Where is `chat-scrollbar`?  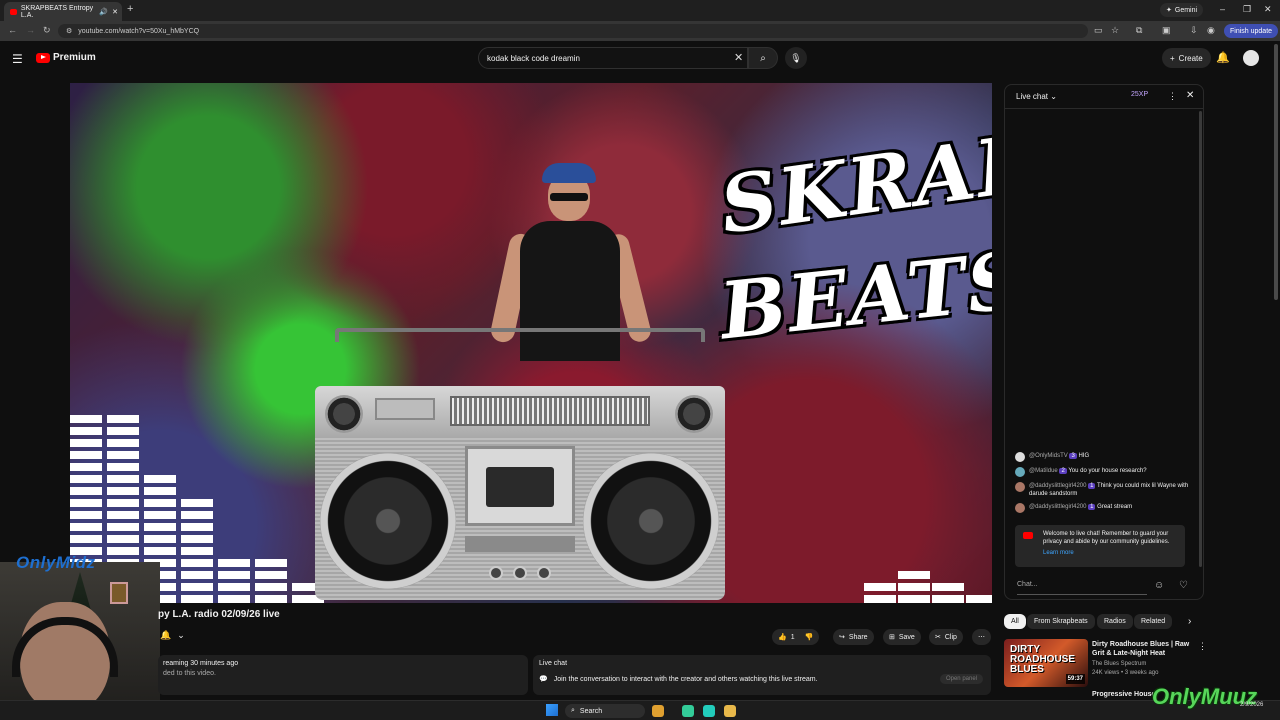 chat-scrollbar is located at coordinates (1200, 339).